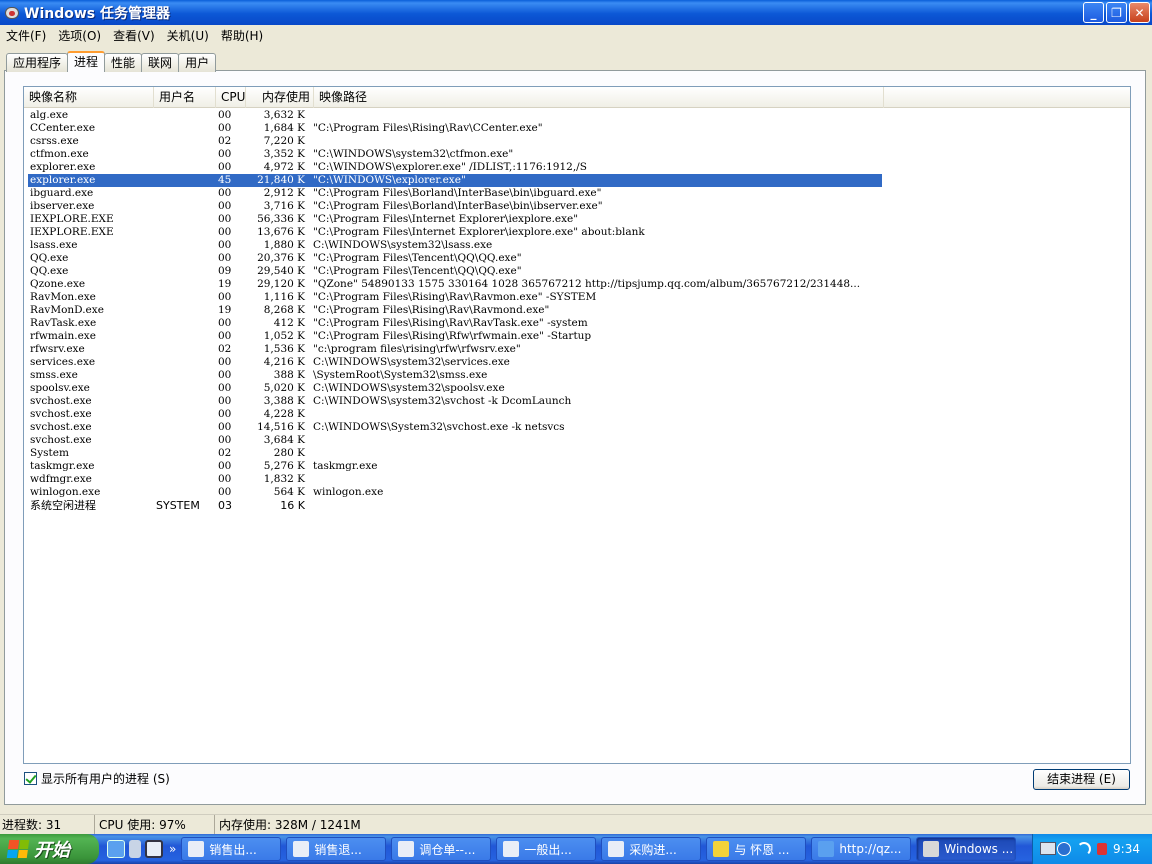 This screenshot has width=1152, height=864. Describe the element at coordinates (284, 167) in the screenshot. I see `process-memory: 4,972 K` at that location.